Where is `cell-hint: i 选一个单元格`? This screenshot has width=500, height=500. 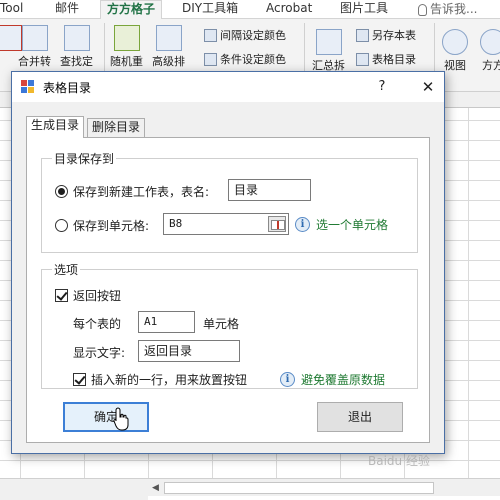
cell-hint: i 选一个单元格 is located at coordinates (341, 224).